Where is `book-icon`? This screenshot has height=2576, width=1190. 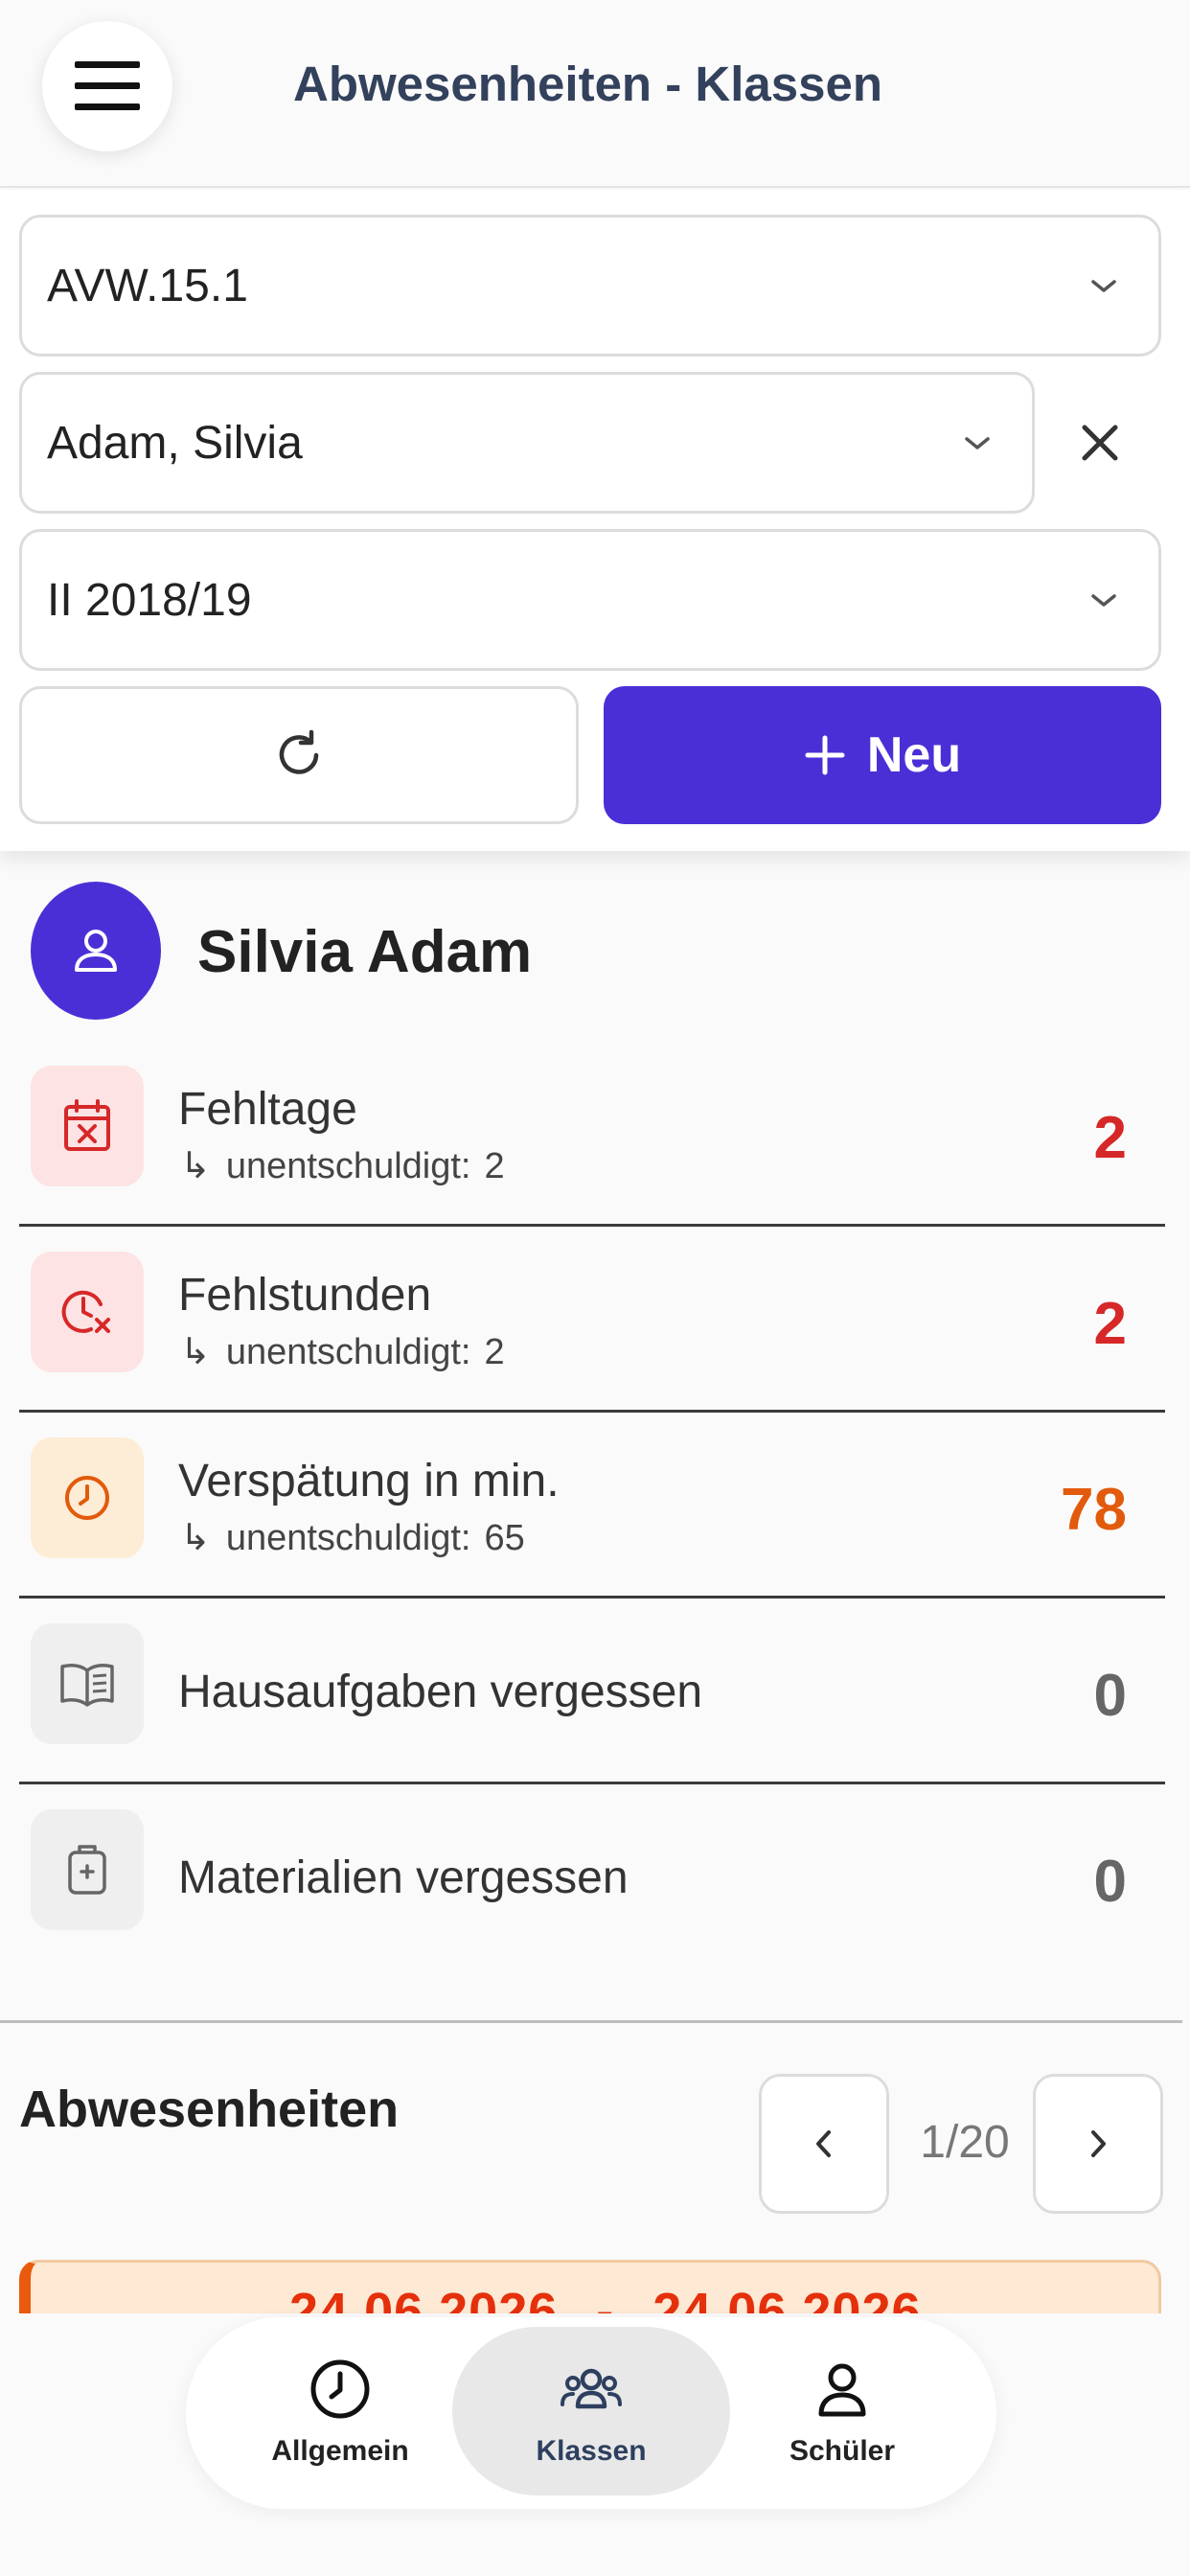 book-icon is located at coordinates (87, 1685).